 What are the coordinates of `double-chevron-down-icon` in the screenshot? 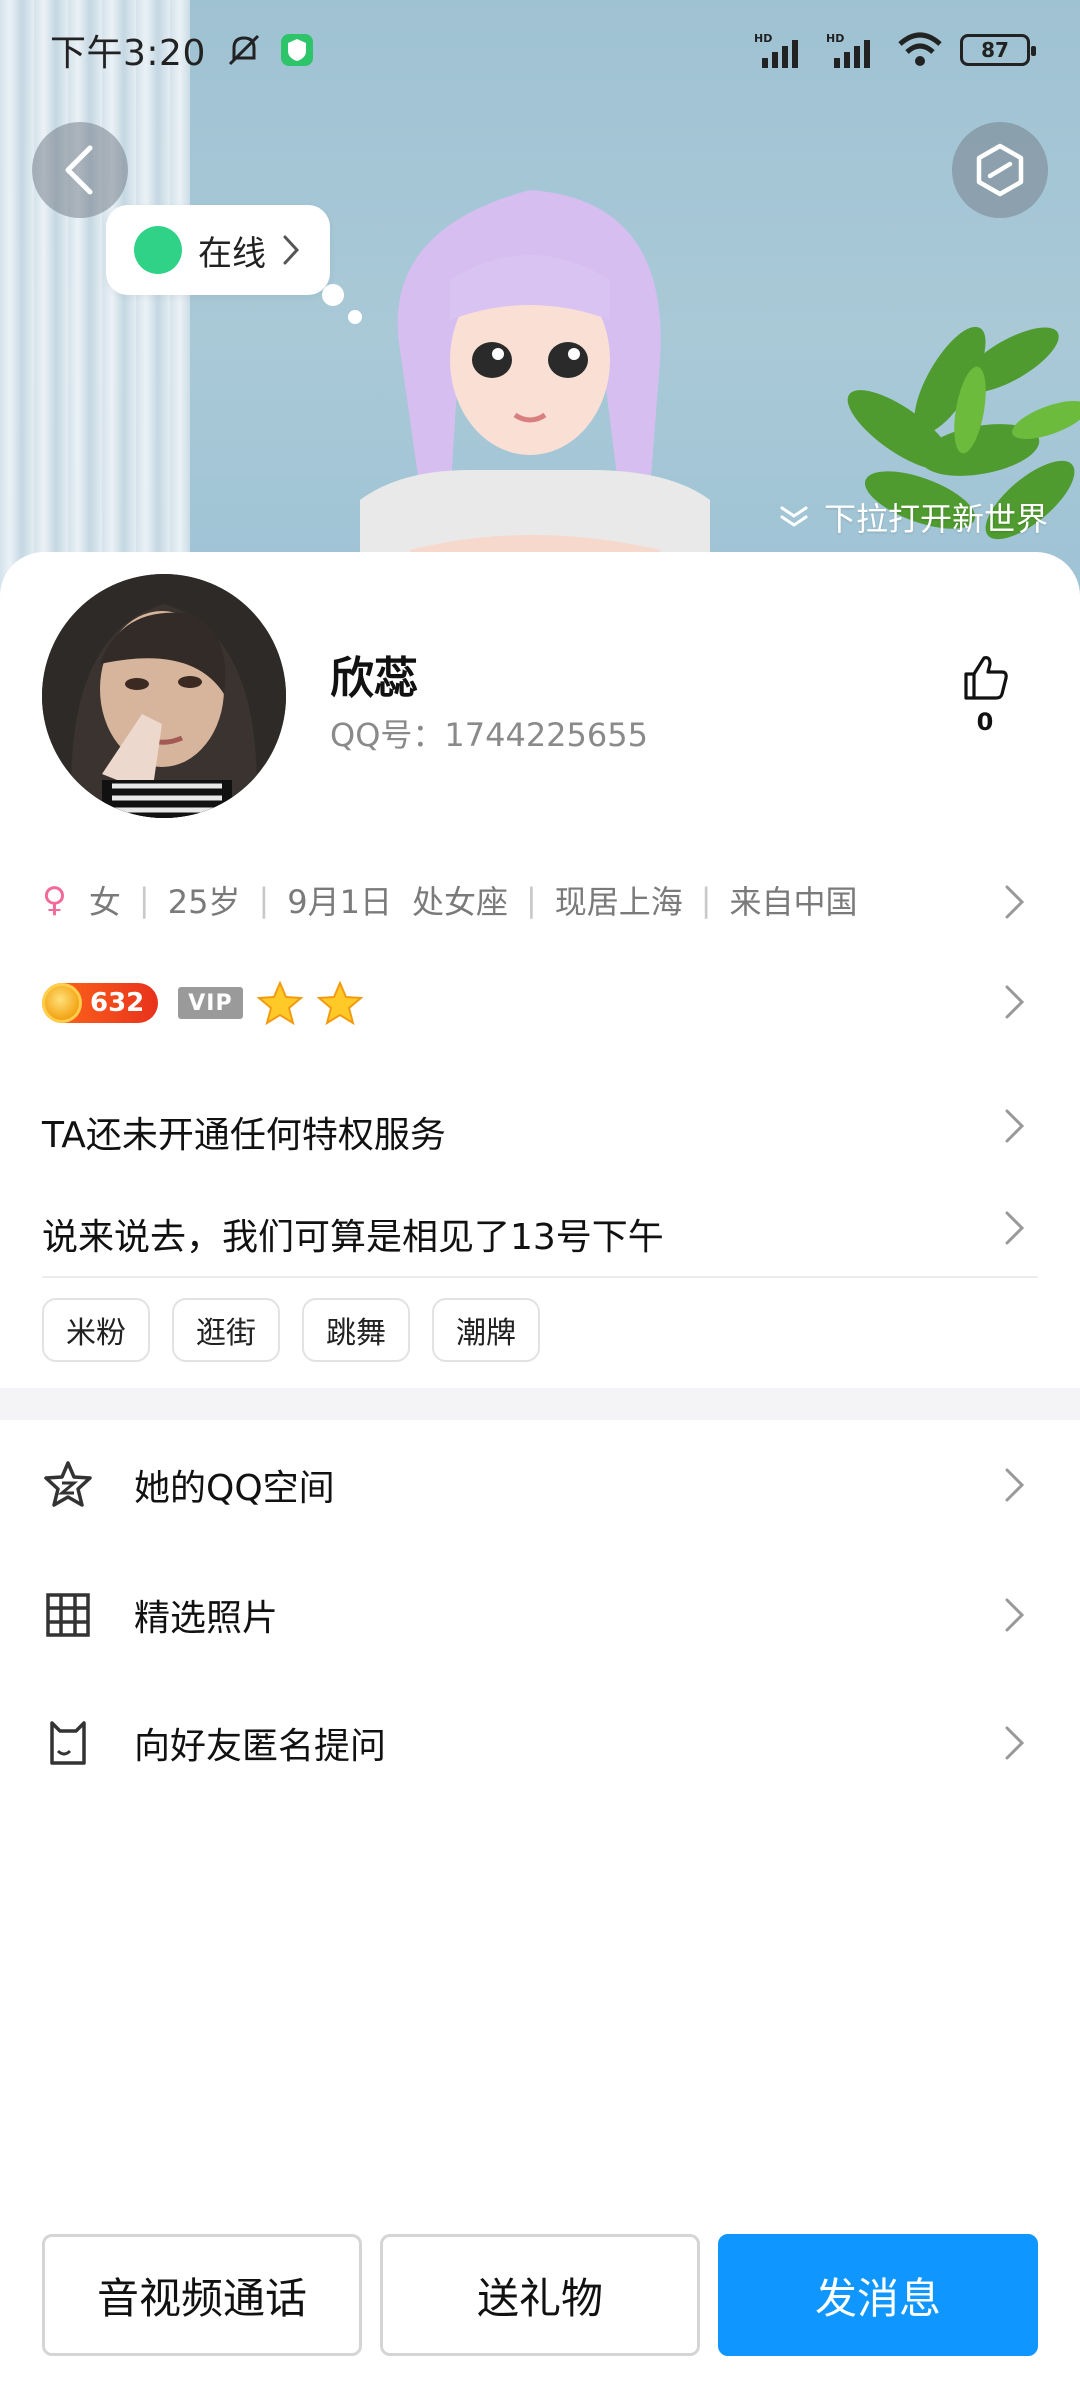 It's located at (794, 516).